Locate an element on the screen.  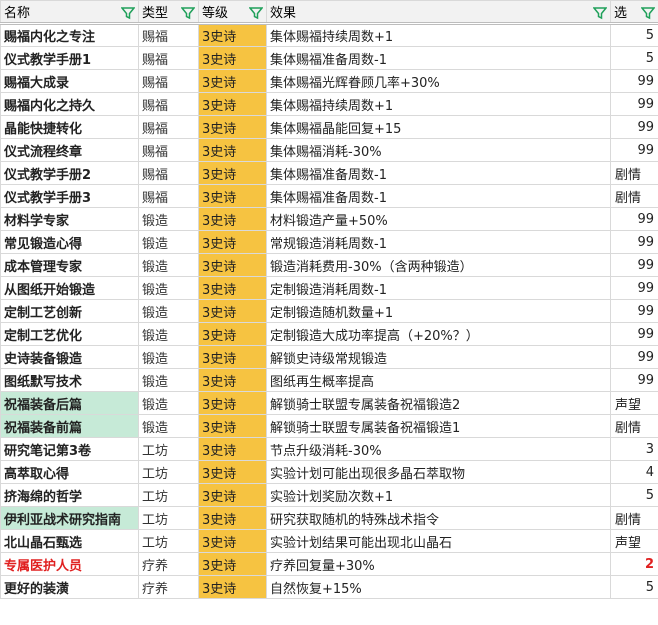
cell-select: 3 is located at coordinates (634, 449).